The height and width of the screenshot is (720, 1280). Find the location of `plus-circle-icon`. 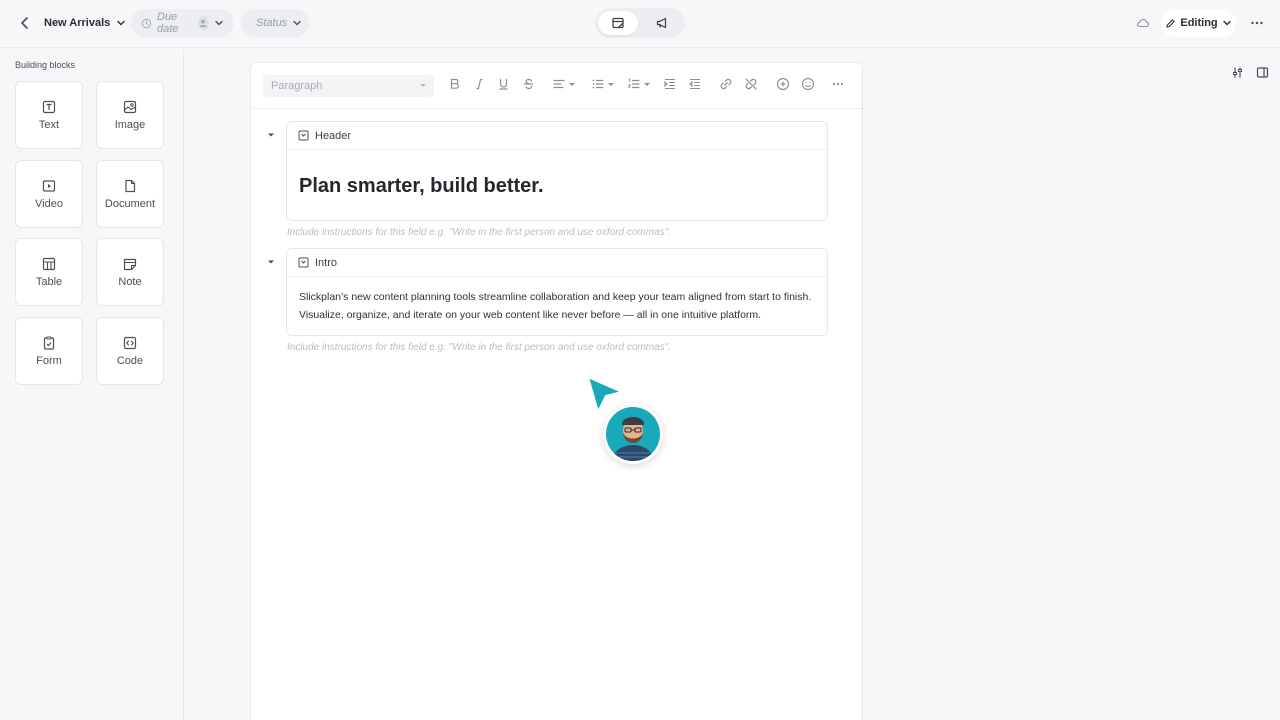

plus-circle-icon is located at coordinates (783, 84).